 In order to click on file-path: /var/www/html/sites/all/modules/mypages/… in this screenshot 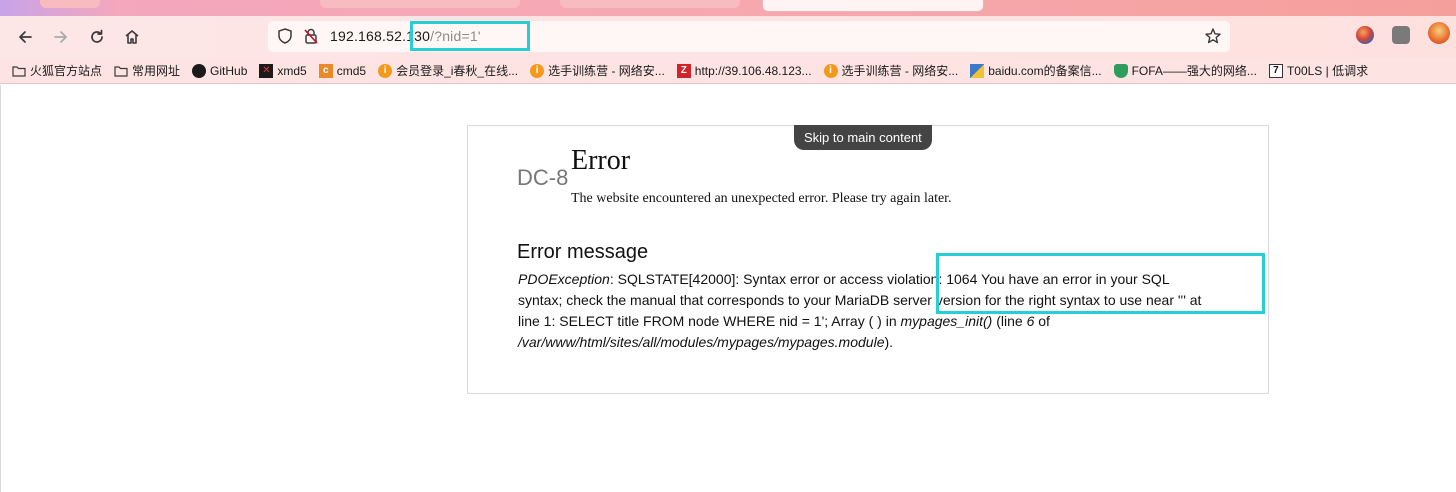, I will do `click(701, 342)`.